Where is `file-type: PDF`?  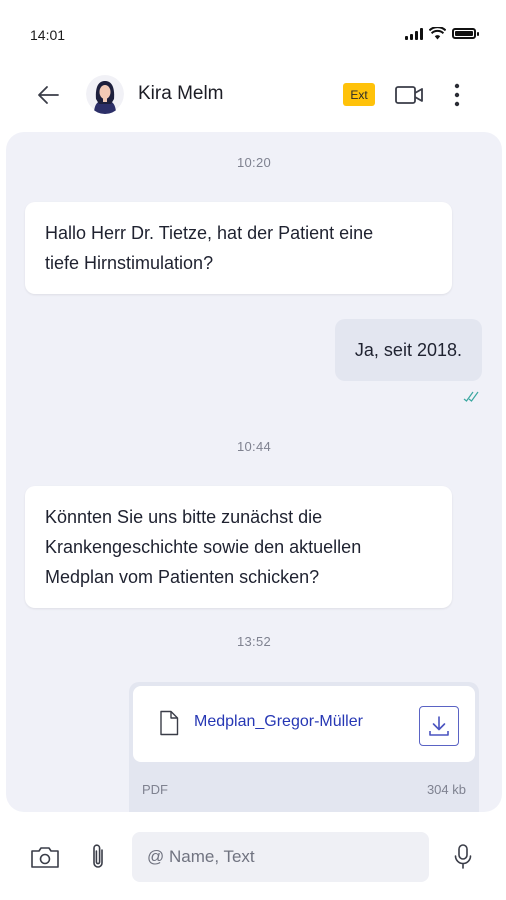 file-type: PDF is located at coordinates (155, 789).